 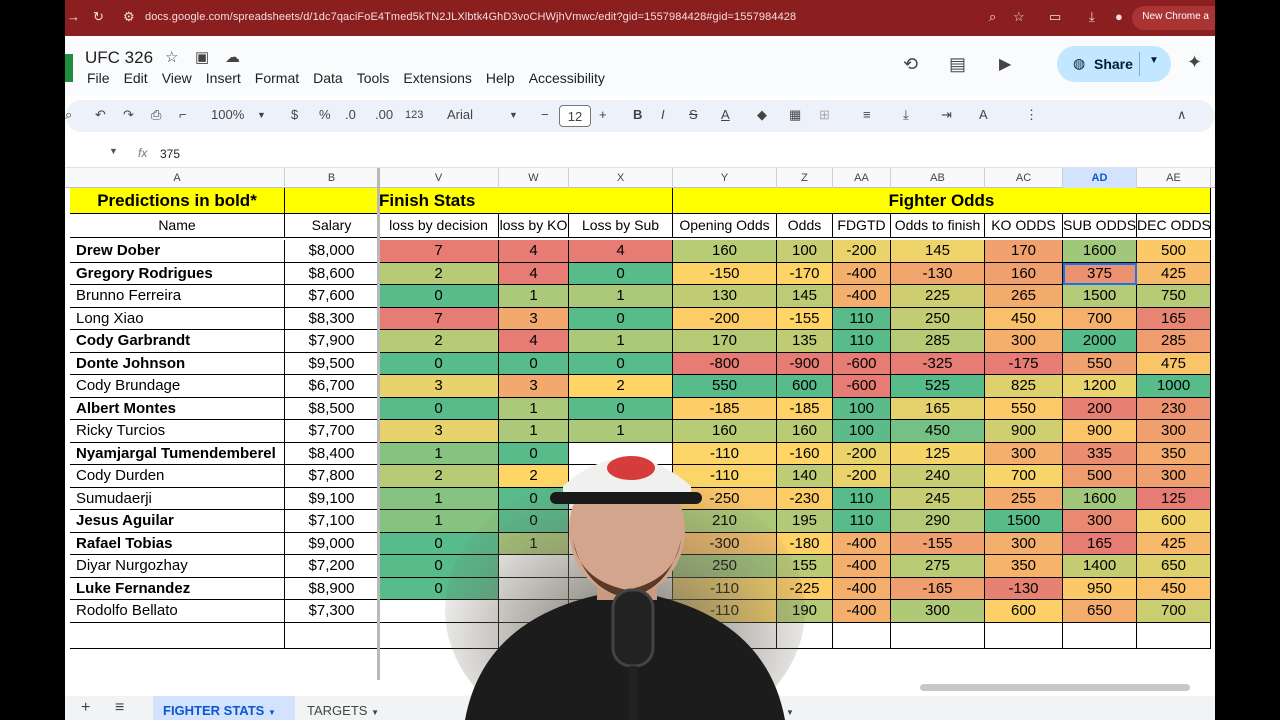 I want to click on more-formats-button: 123, so click(x=414, y=115).